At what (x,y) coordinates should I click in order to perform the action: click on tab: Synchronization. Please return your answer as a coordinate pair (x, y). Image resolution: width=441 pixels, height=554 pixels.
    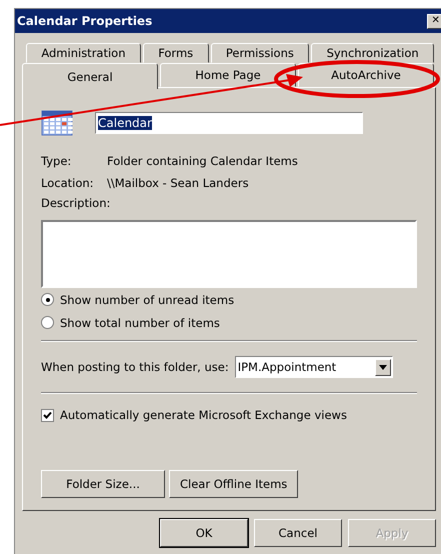
    Looking at the image, I should click on (372, 53).